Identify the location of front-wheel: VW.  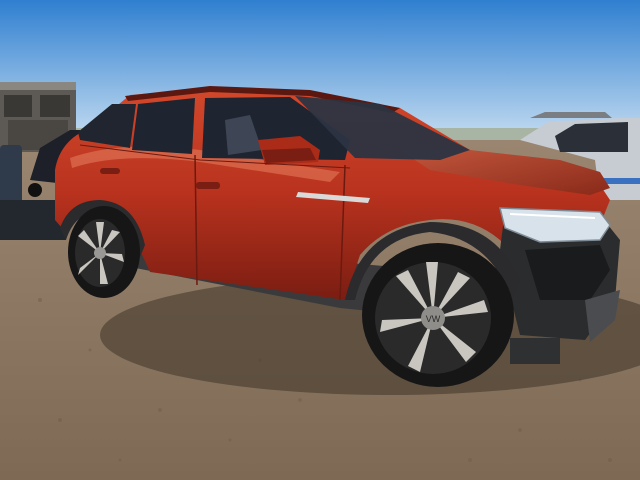
(438, 315).